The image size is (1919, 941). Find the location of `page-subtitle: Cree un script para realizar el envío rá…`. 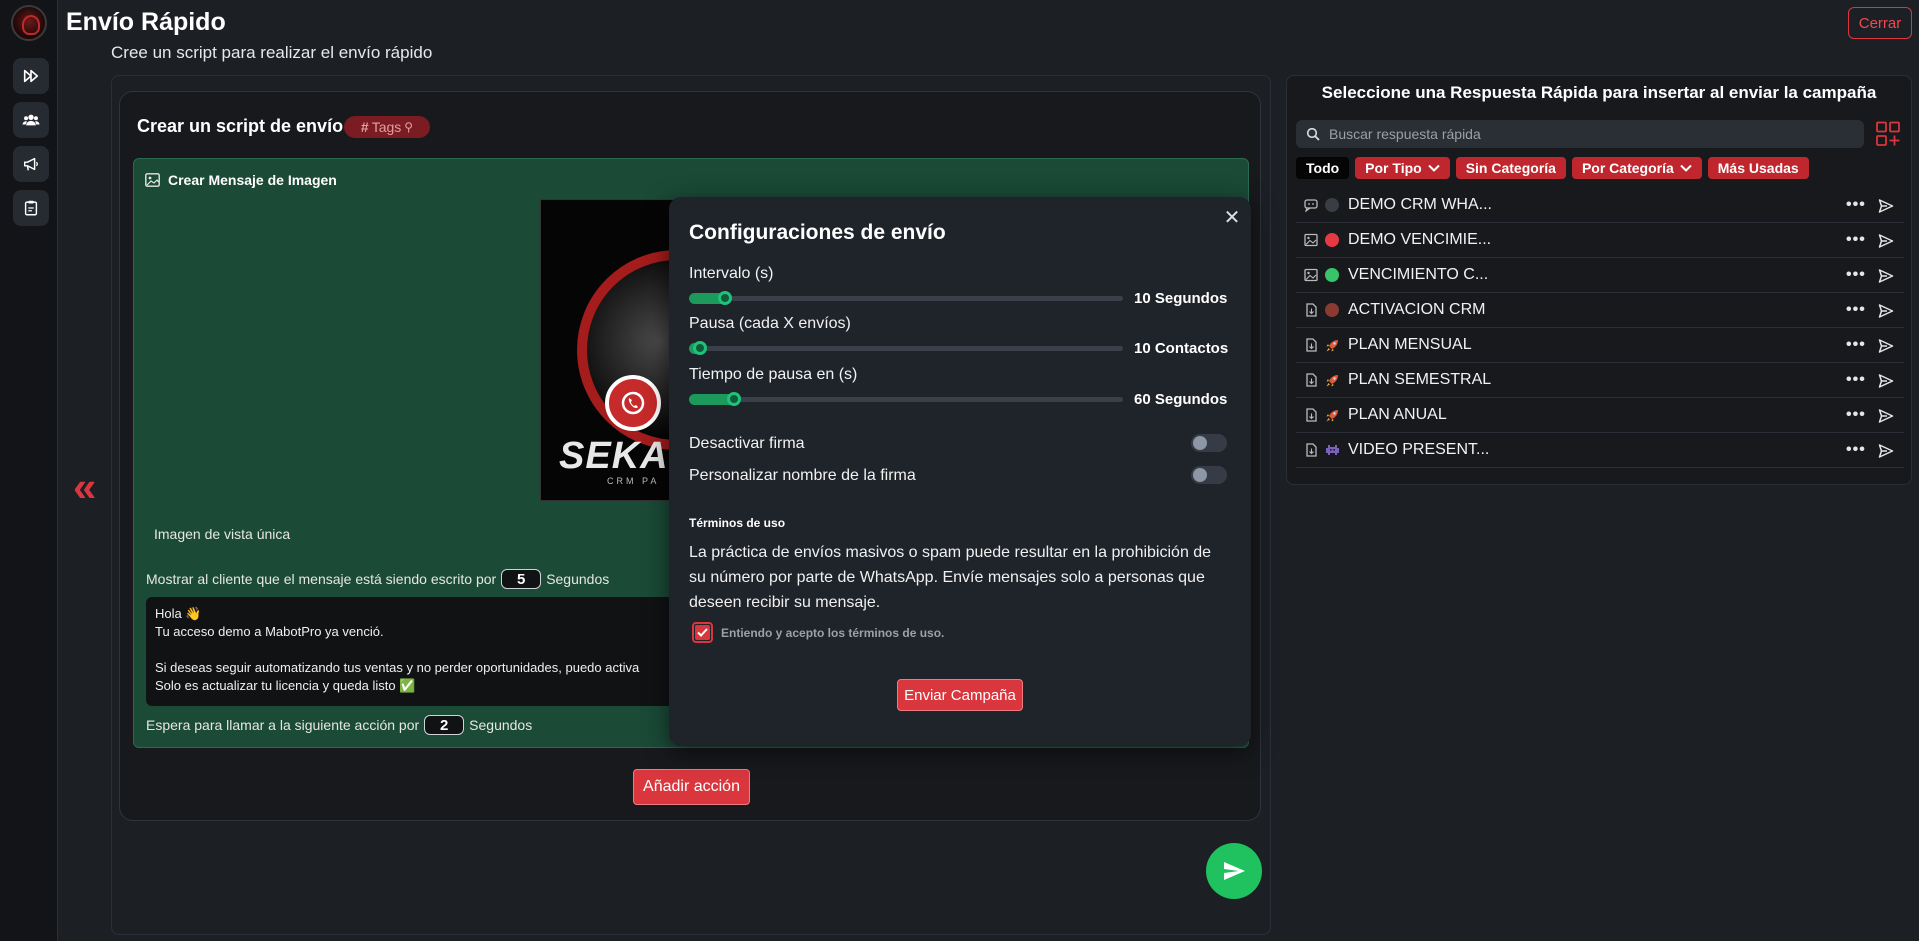

page-subtitle: Cree un script para realizar el envío rá… is located at coordinates (272, 52).